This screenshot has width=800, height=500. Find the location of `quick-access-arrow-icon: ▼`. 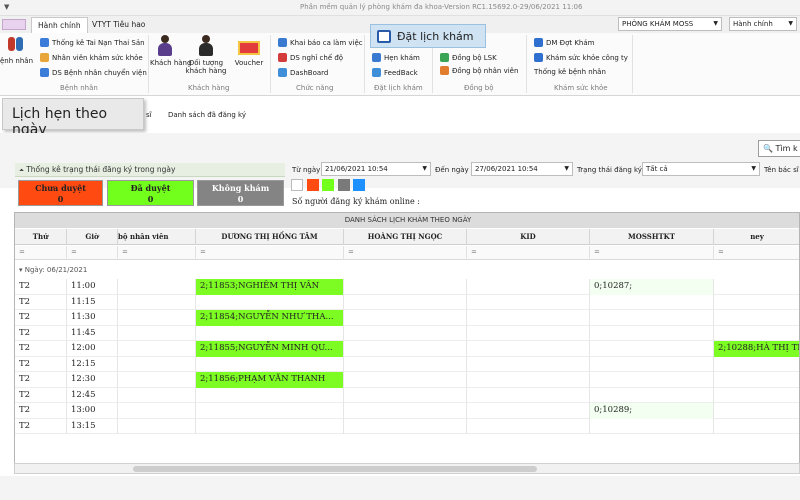

quick-access-arrow-icon: ▼ is located at coordinates (6, 7).